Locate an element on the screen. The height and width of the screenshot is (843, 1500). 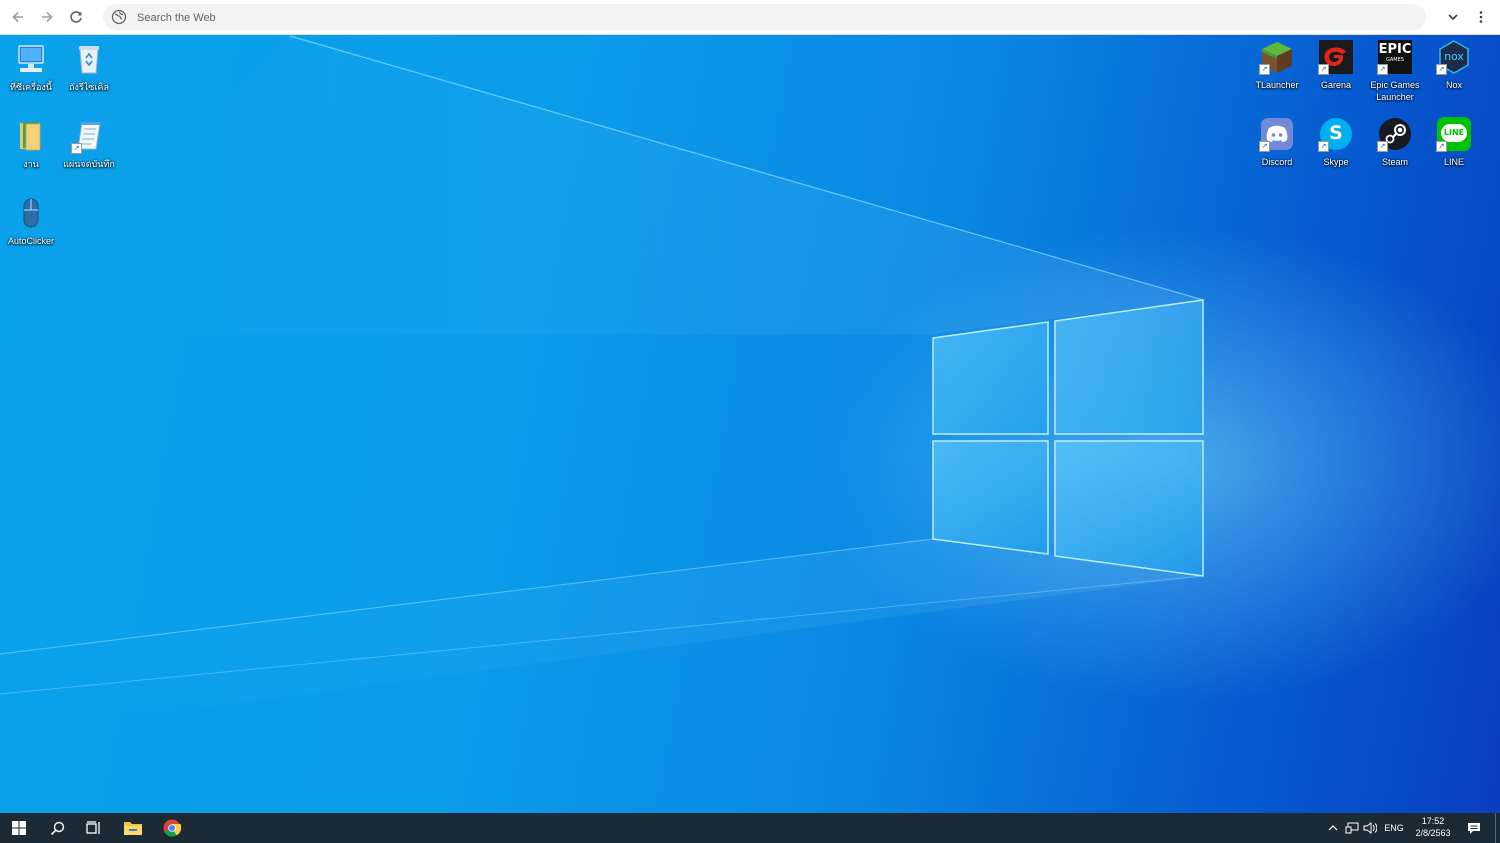
speaker-icon is located at coordinates (1370, 828).